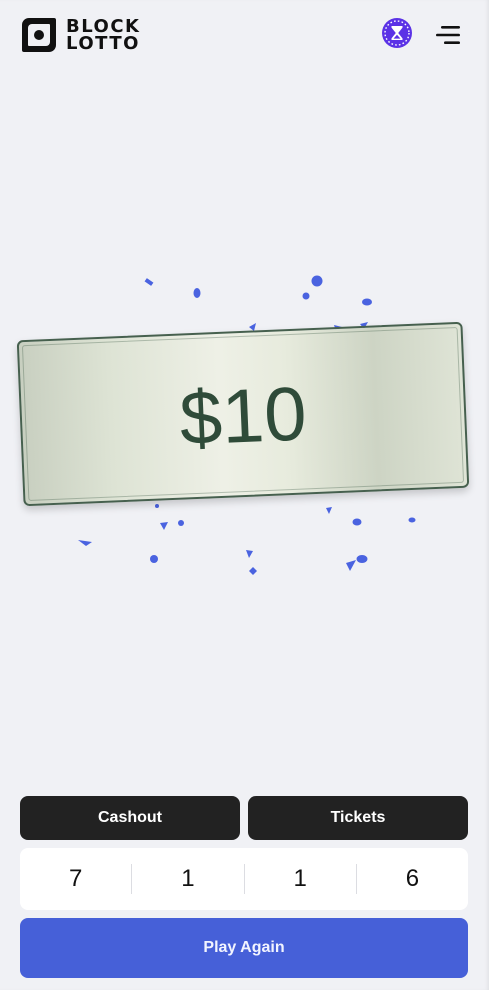 The image size is (489, 990). Describe the element at coordinates (244, 948) in the screenshot. I see `play-again-button: Play Again` at that location.